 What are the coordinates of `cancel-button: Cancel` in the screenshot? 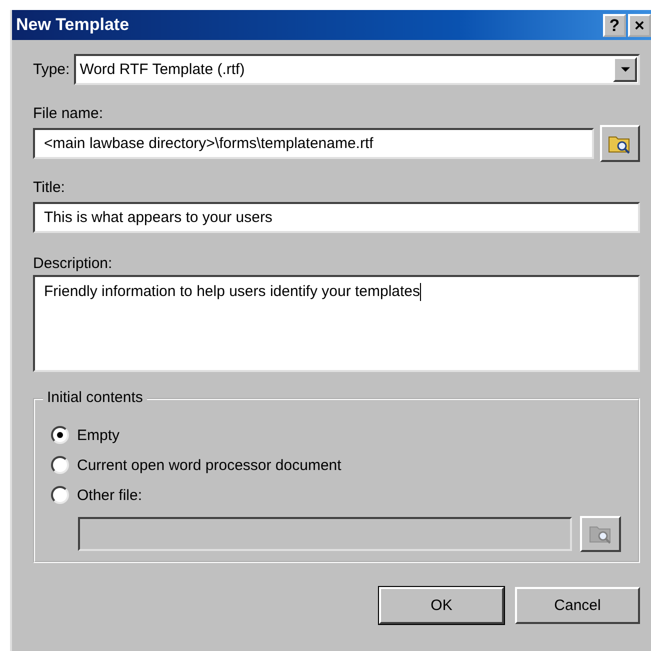 It's located at (577, 605).